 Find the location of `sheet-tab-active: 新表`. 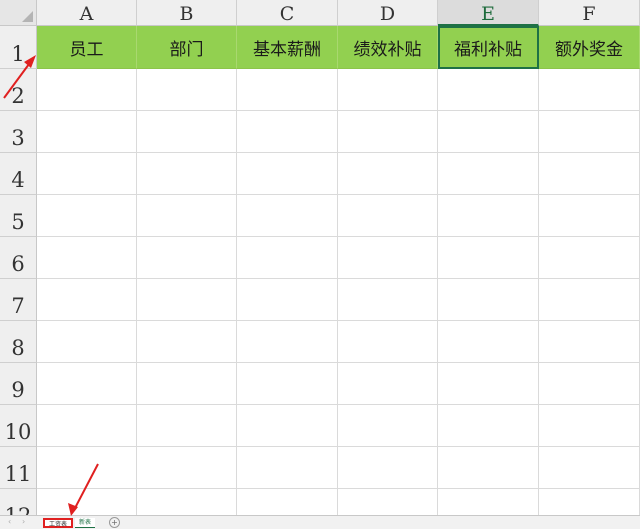

sheet-tab-active: 新表 is located at coordinates (85, 523).